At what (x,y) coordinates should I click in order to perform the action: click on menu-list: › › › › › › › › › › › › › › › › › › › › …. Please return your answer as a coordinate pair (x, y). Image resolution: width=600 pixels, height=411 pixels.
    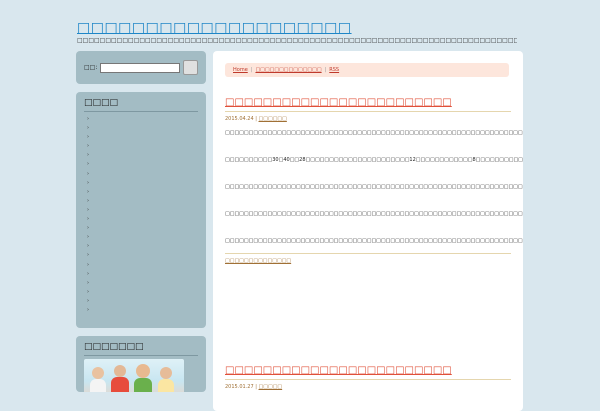
    Looking at the image, I should click on (141, 215).